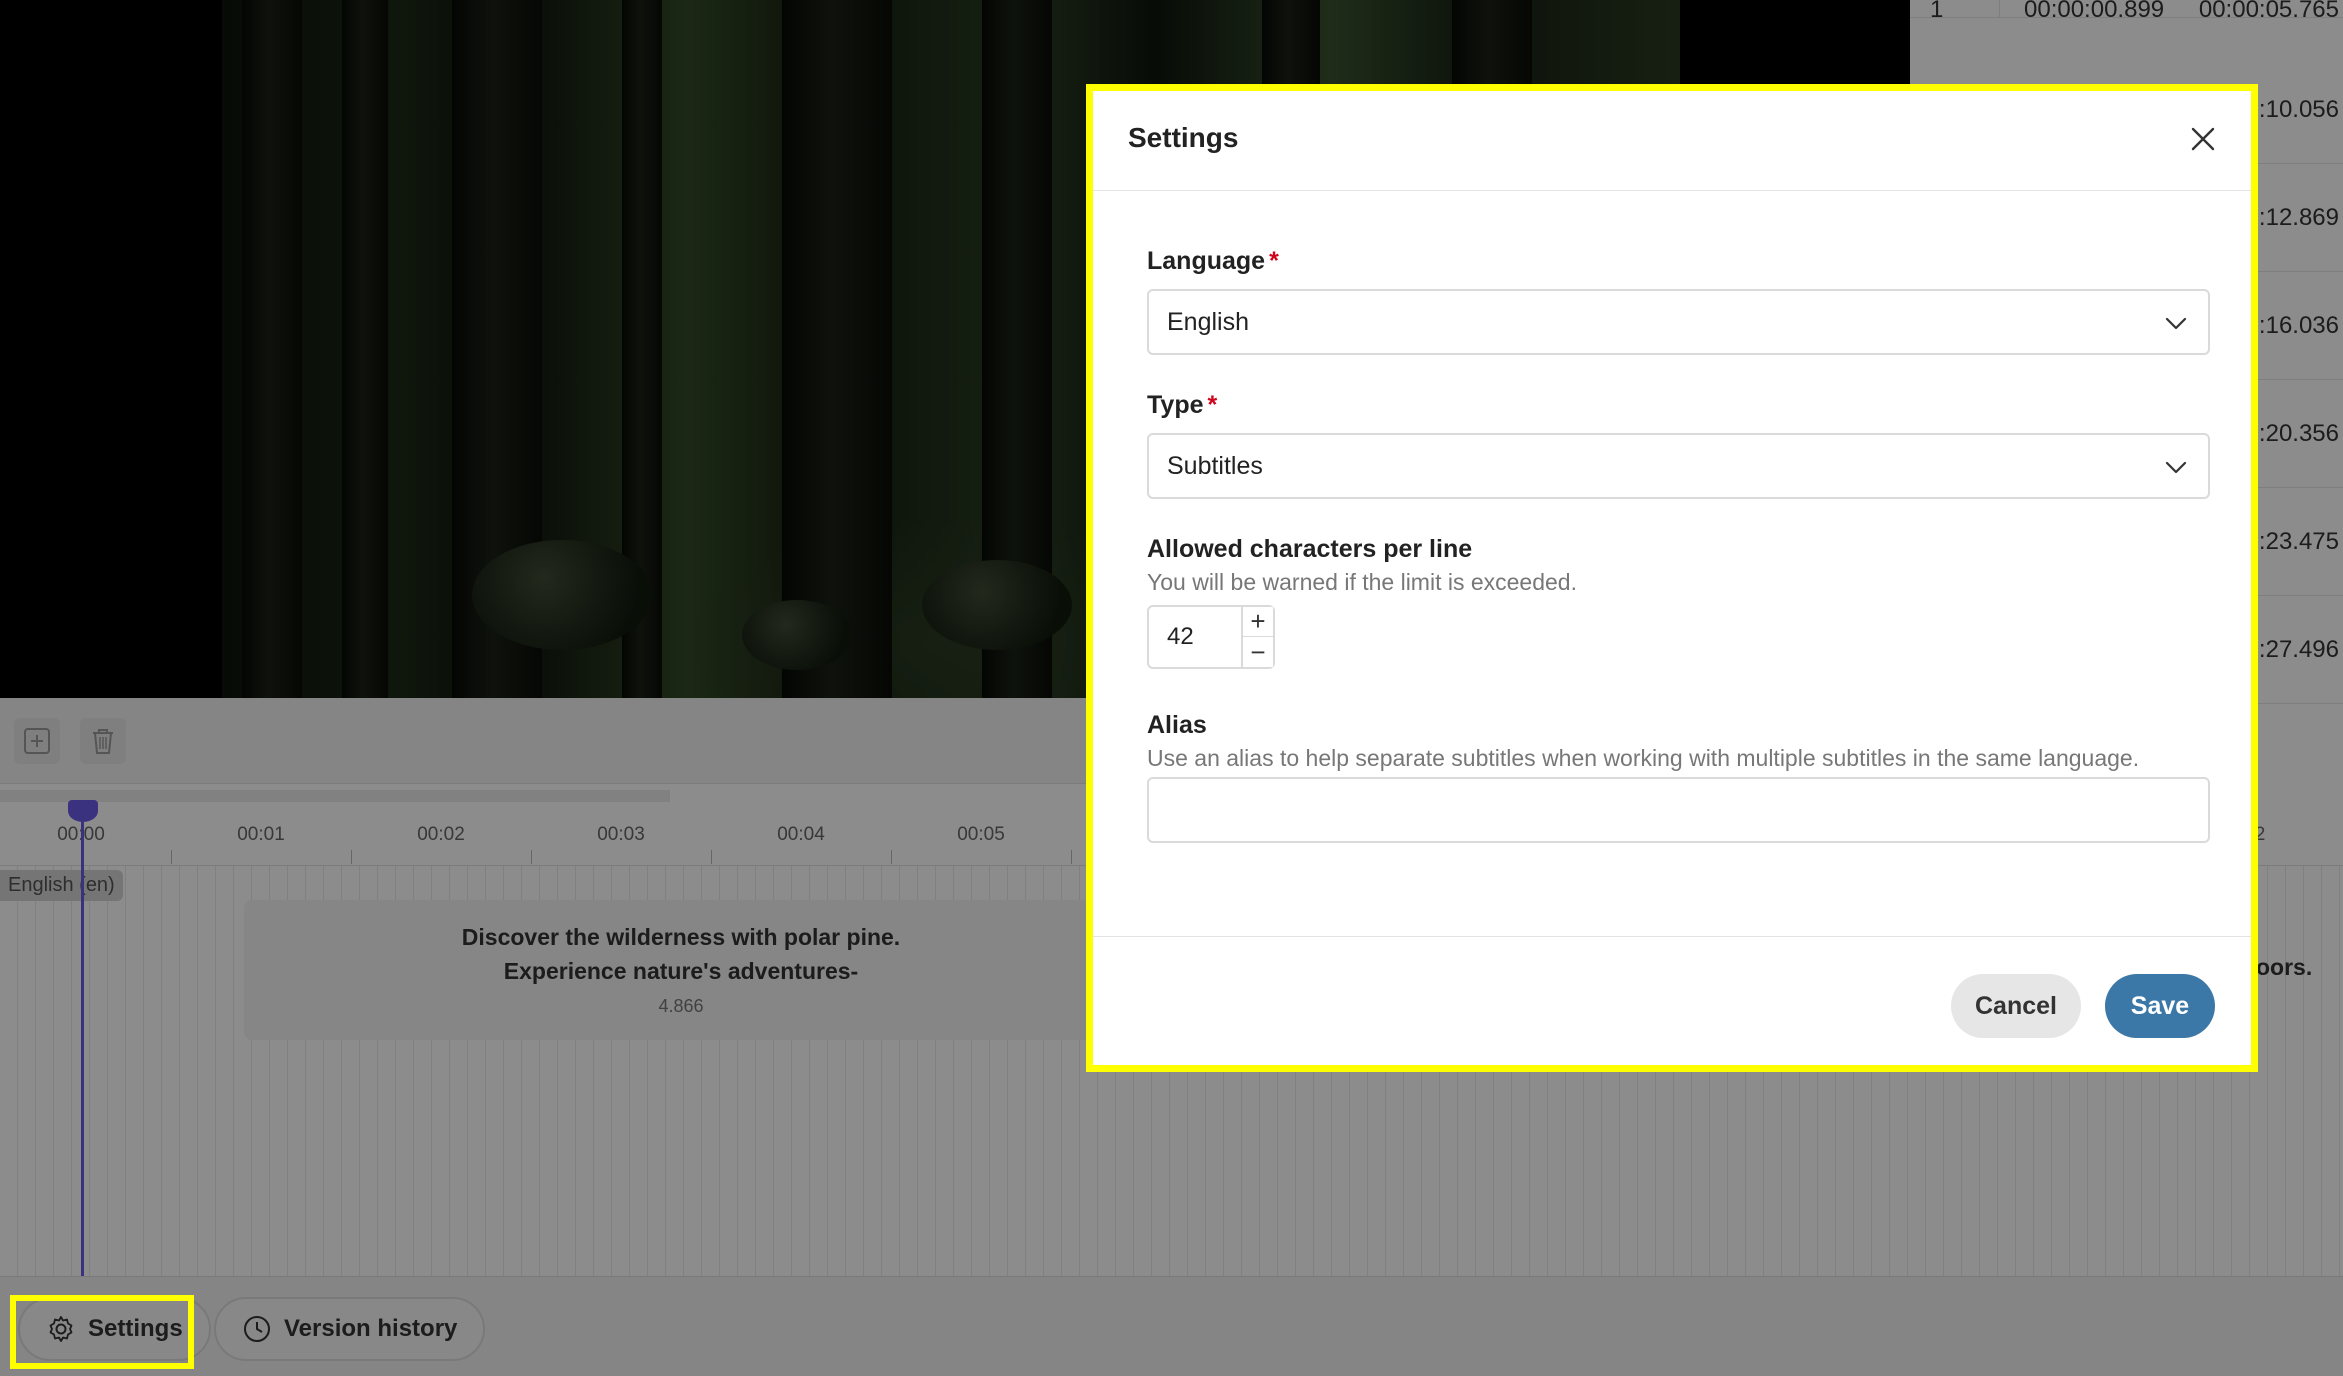 This screenshot has height=1376, width=2343. Describe the element at coordinates (2016, 1006) in the screenshot. I see `cancel-button: Cancel` at that location.